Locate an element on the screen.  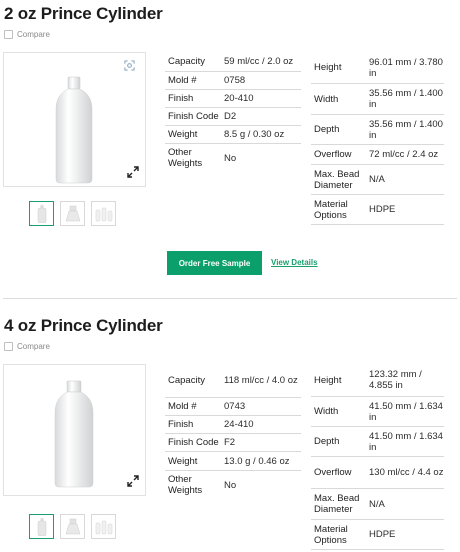
spec-label: Finish Code is located at coordinates (193, 442).